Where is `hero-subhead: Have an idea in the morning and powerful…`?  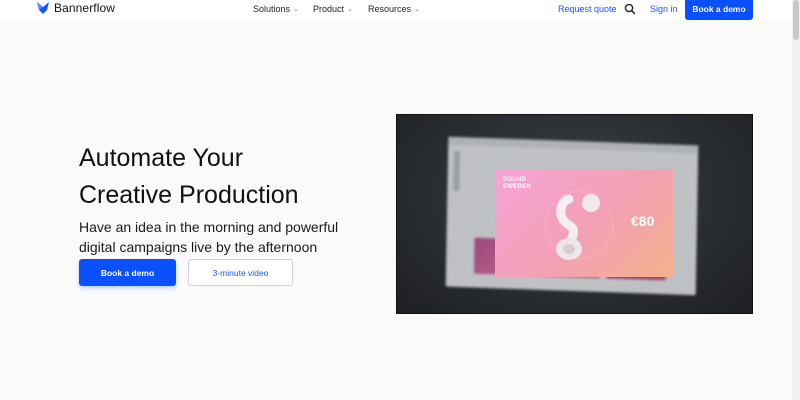
hero-subhead: Have an idea in the morning and powerful… is located at coordinates (229, 237).